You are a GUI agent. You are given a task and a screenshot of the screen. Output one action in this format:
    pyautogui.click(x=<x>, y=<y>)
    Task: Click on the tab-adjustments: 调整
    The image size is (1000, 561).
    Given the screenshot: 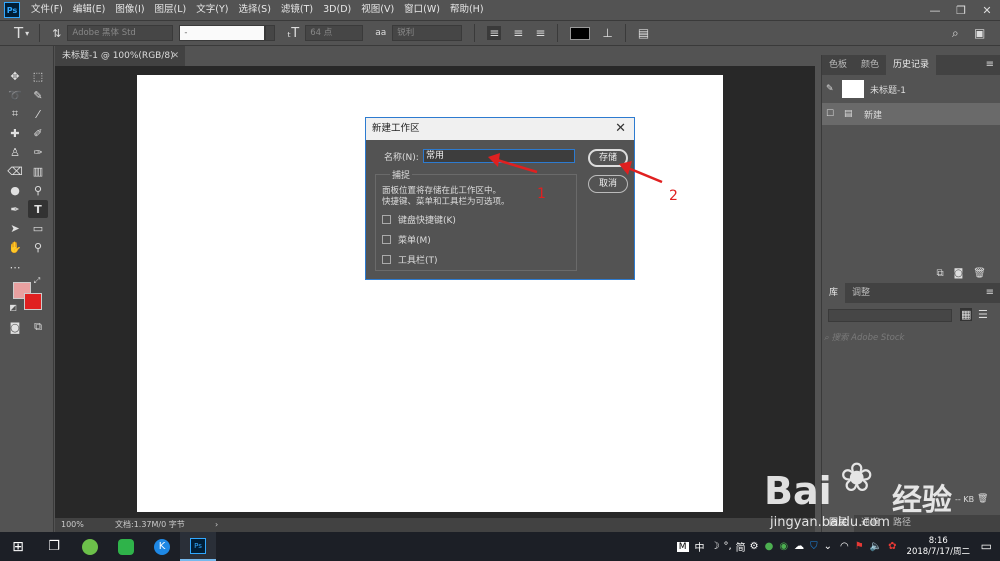 What is the action you would take?
    pyautogui.click(x=861, y=293)
    